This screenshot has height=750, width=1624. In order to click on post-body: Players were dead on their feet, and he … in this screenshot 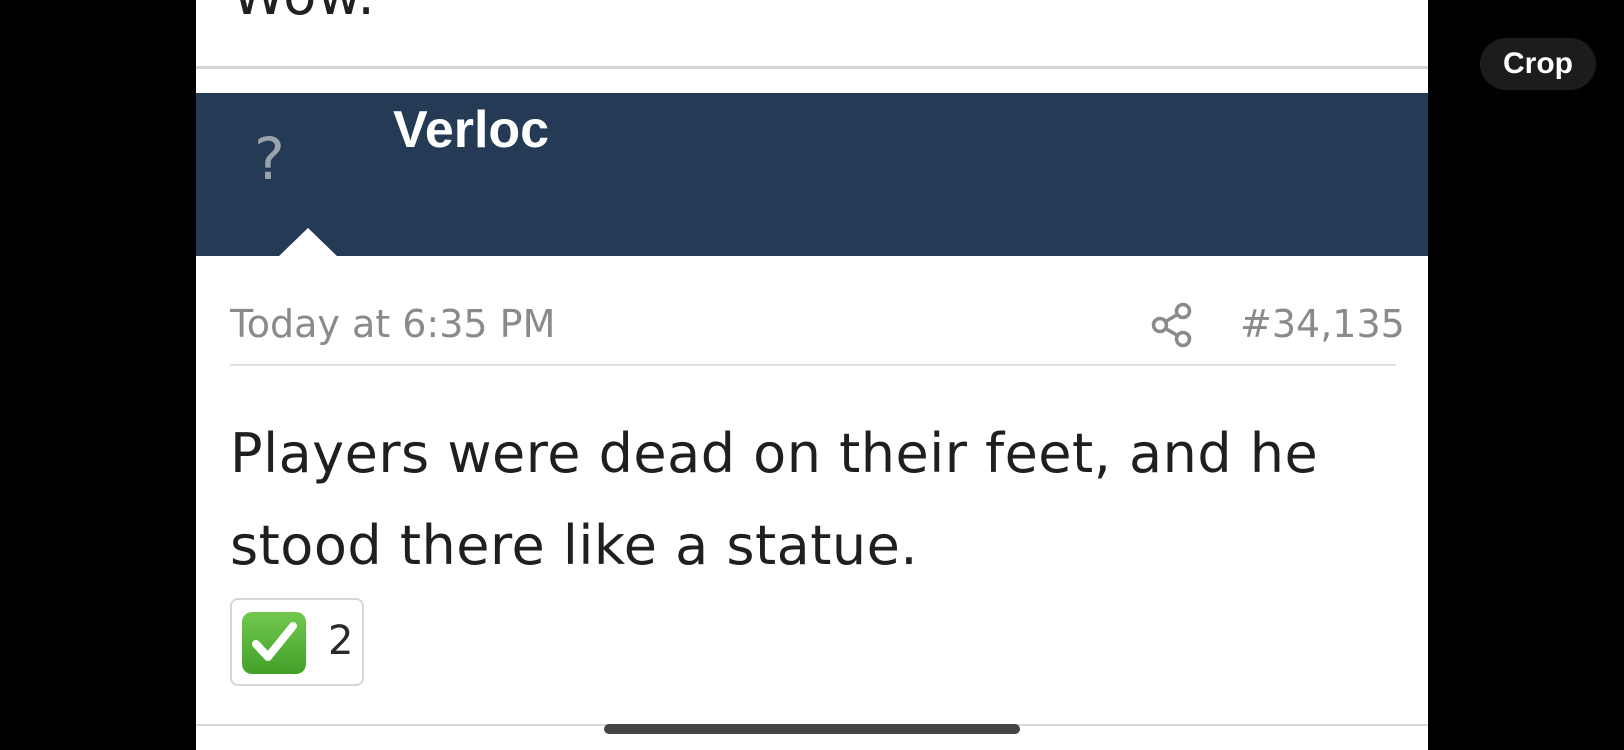, I will do `click(774, 499)`.